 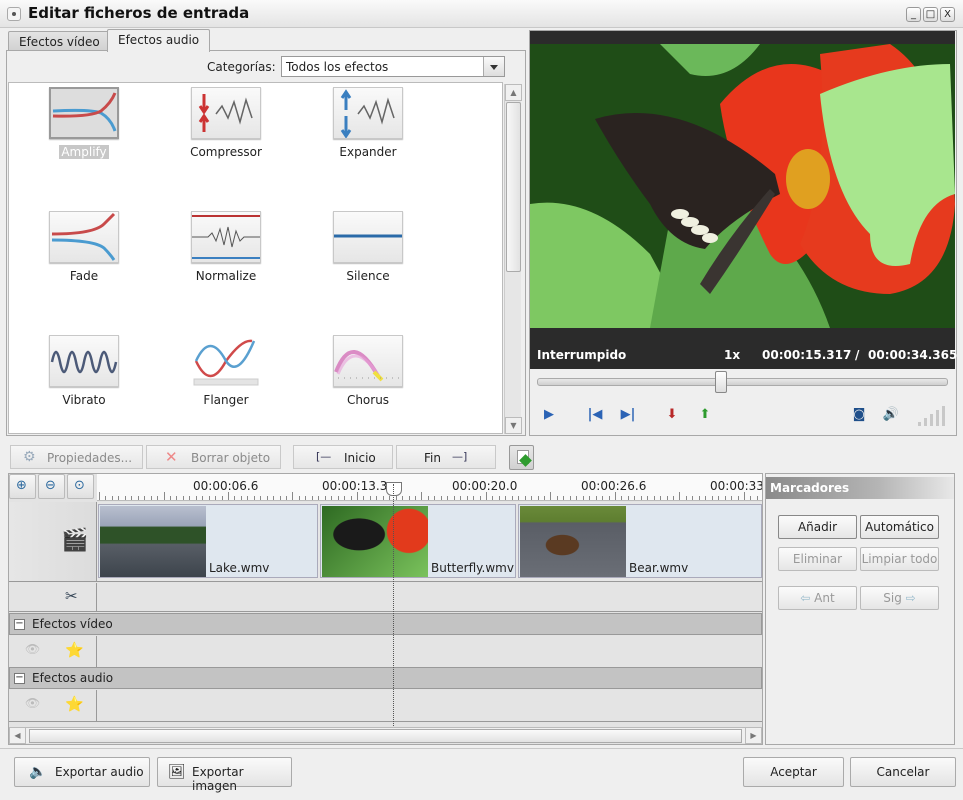 I want to click on seek-slider-handle, so click(x=721, y=382).